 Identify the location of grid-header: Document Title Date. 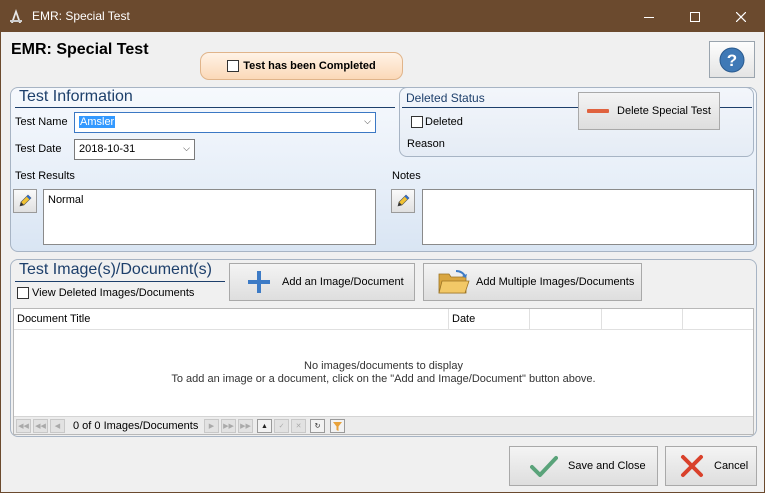
(383, 319).